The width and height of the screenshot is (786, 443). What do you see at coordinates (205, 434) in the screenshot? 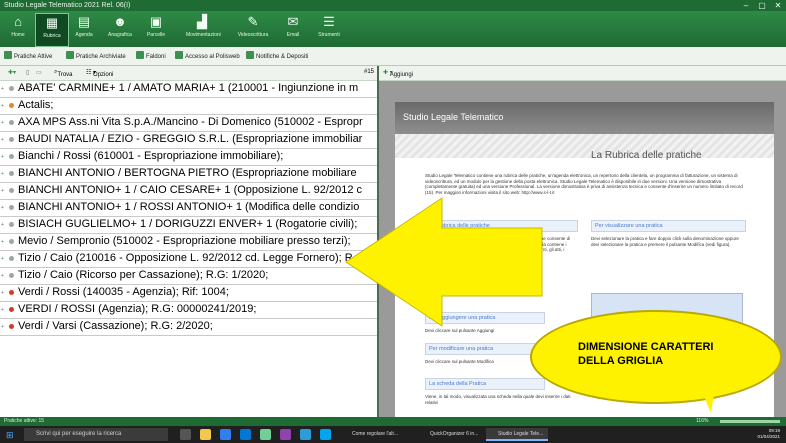
I see `file-explorer-icon` at bounding box center [205, 434].